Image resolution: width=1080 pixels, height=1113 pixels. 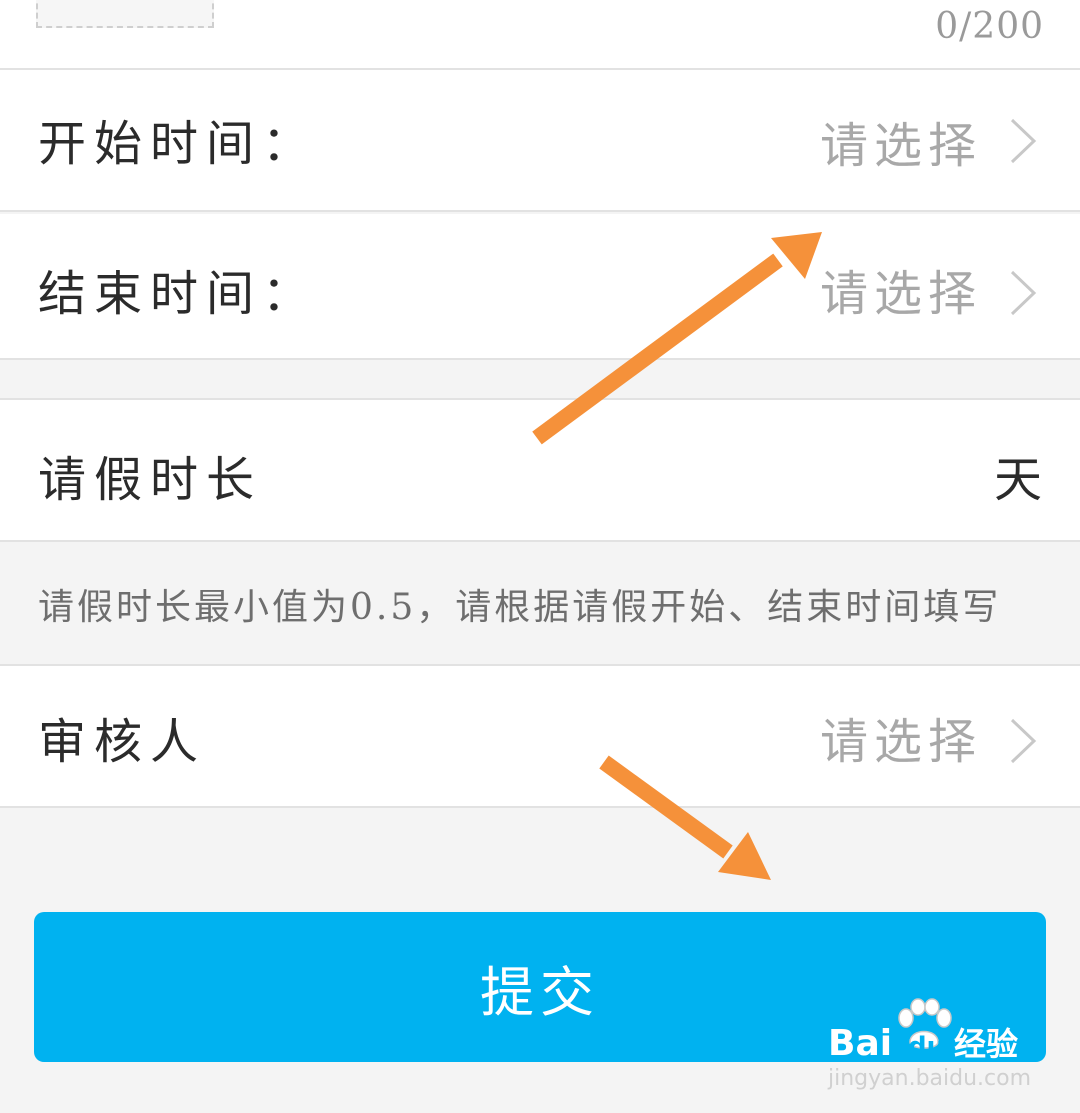 I want to click on approver-label: 审核人, so click(x=122, y=742).